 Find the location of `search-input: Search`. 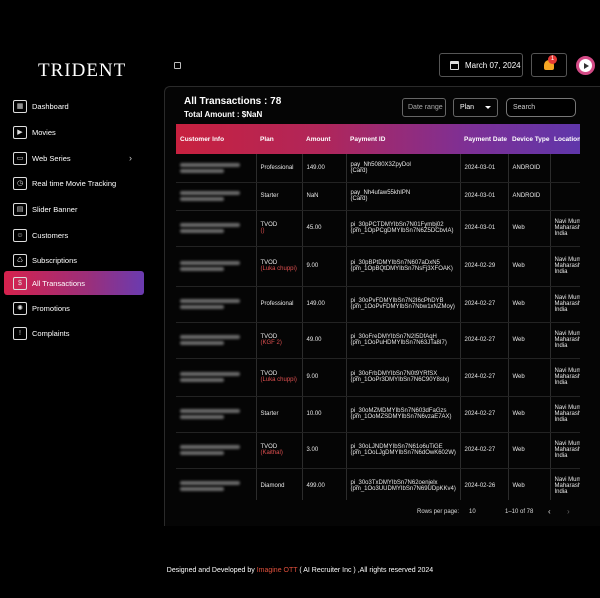

search-input: Search is located at coordinates (541, 107).